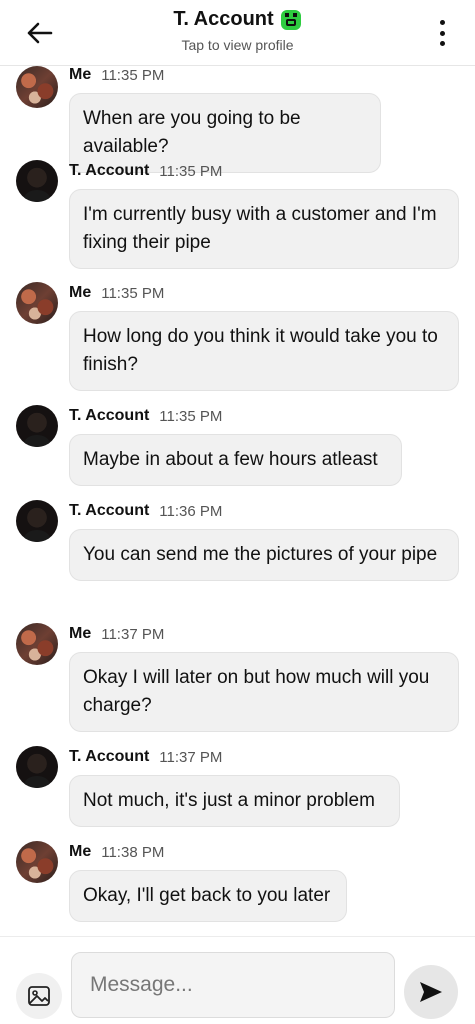  Describe the element at coordinates (442, 33) in the screenshot. I see `more-options-button` at that location.